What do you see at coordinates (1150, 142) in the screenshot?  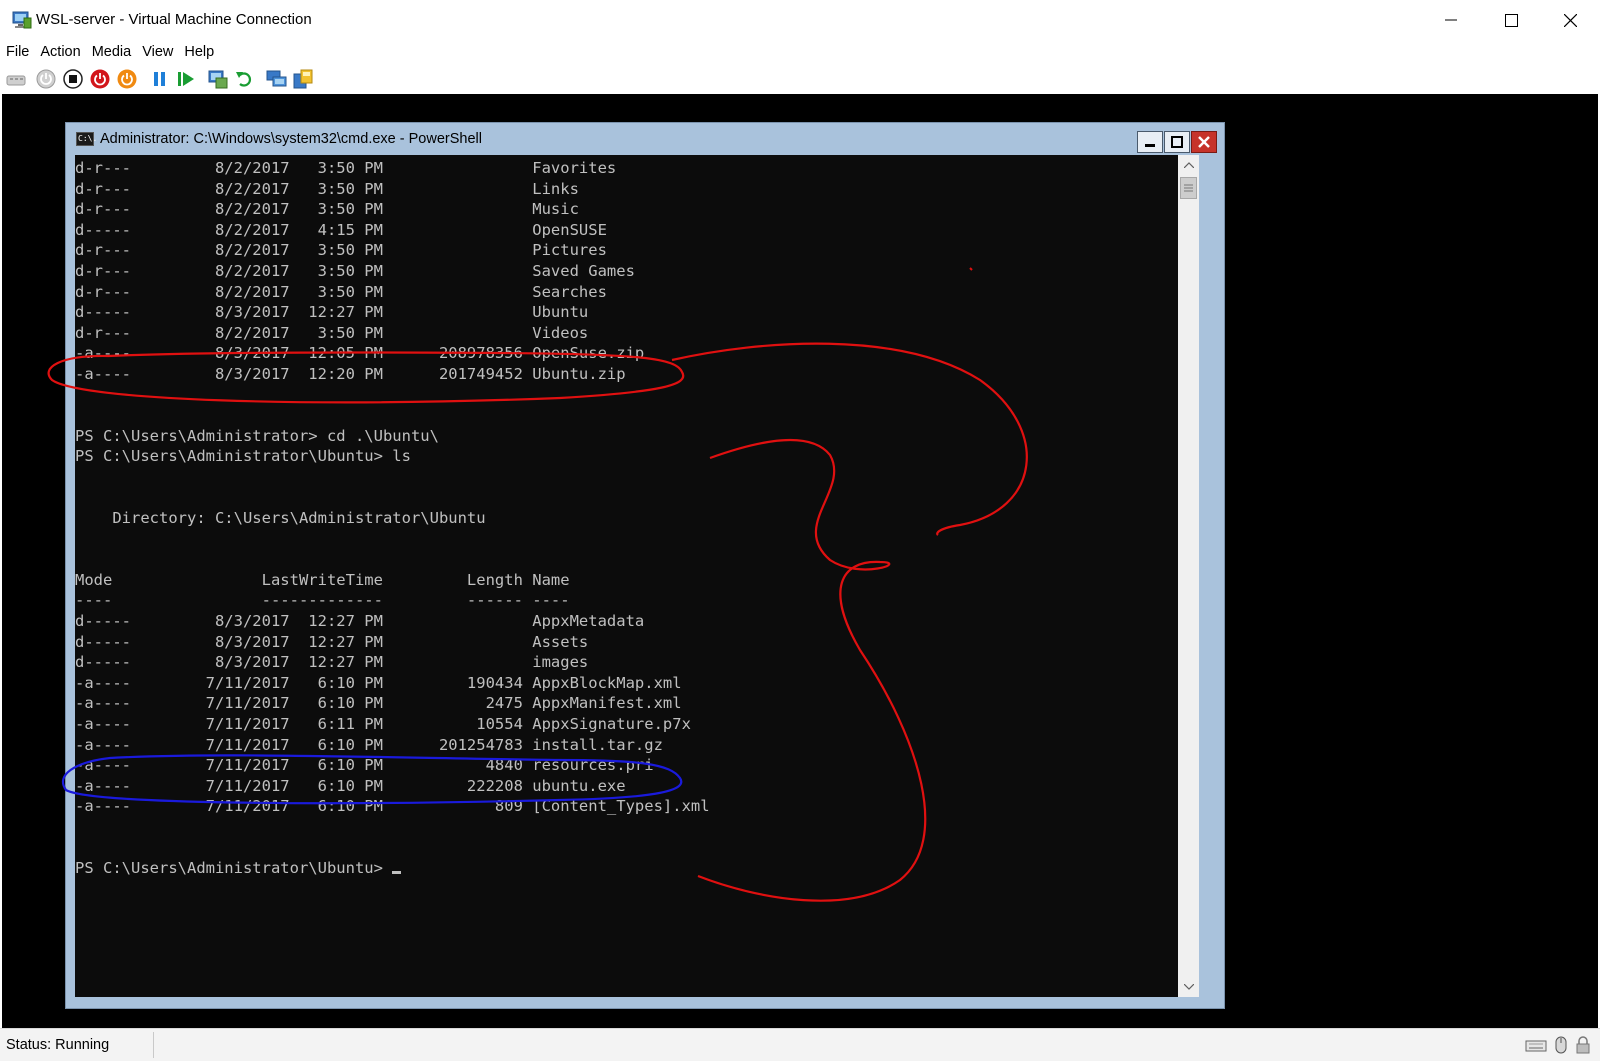 I see `console-minimize-button` at bounding box center [1150, 142].